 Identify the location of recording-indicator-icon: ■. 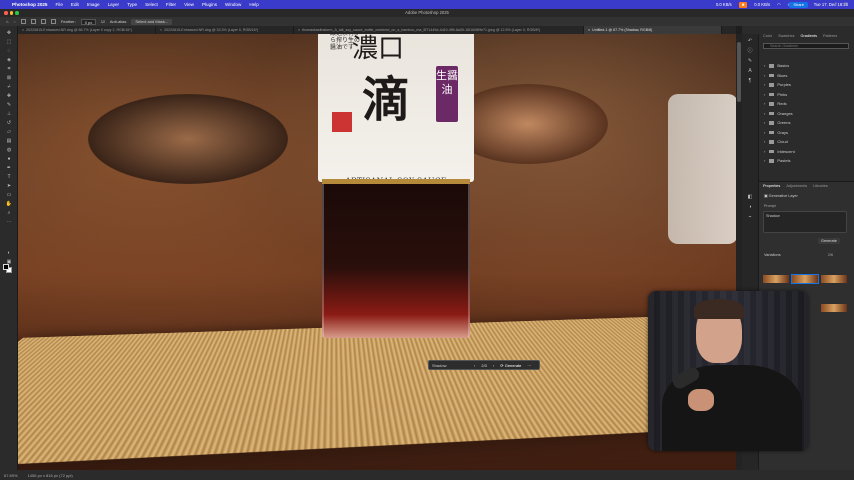
(743, 4).